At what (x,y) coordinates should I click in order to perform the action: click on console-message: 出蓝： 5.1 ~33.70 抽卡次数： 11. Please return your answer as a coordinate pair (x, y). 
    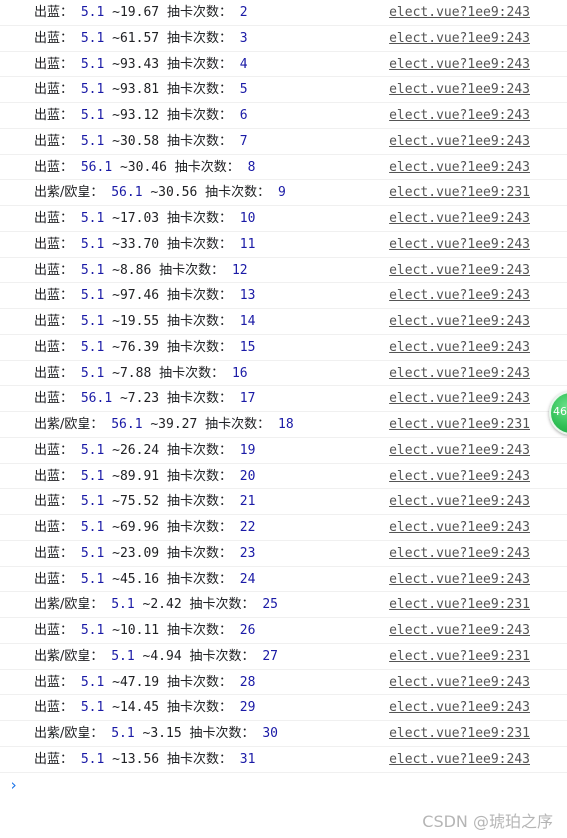
    Looking at the image, I should click on (144, 245).